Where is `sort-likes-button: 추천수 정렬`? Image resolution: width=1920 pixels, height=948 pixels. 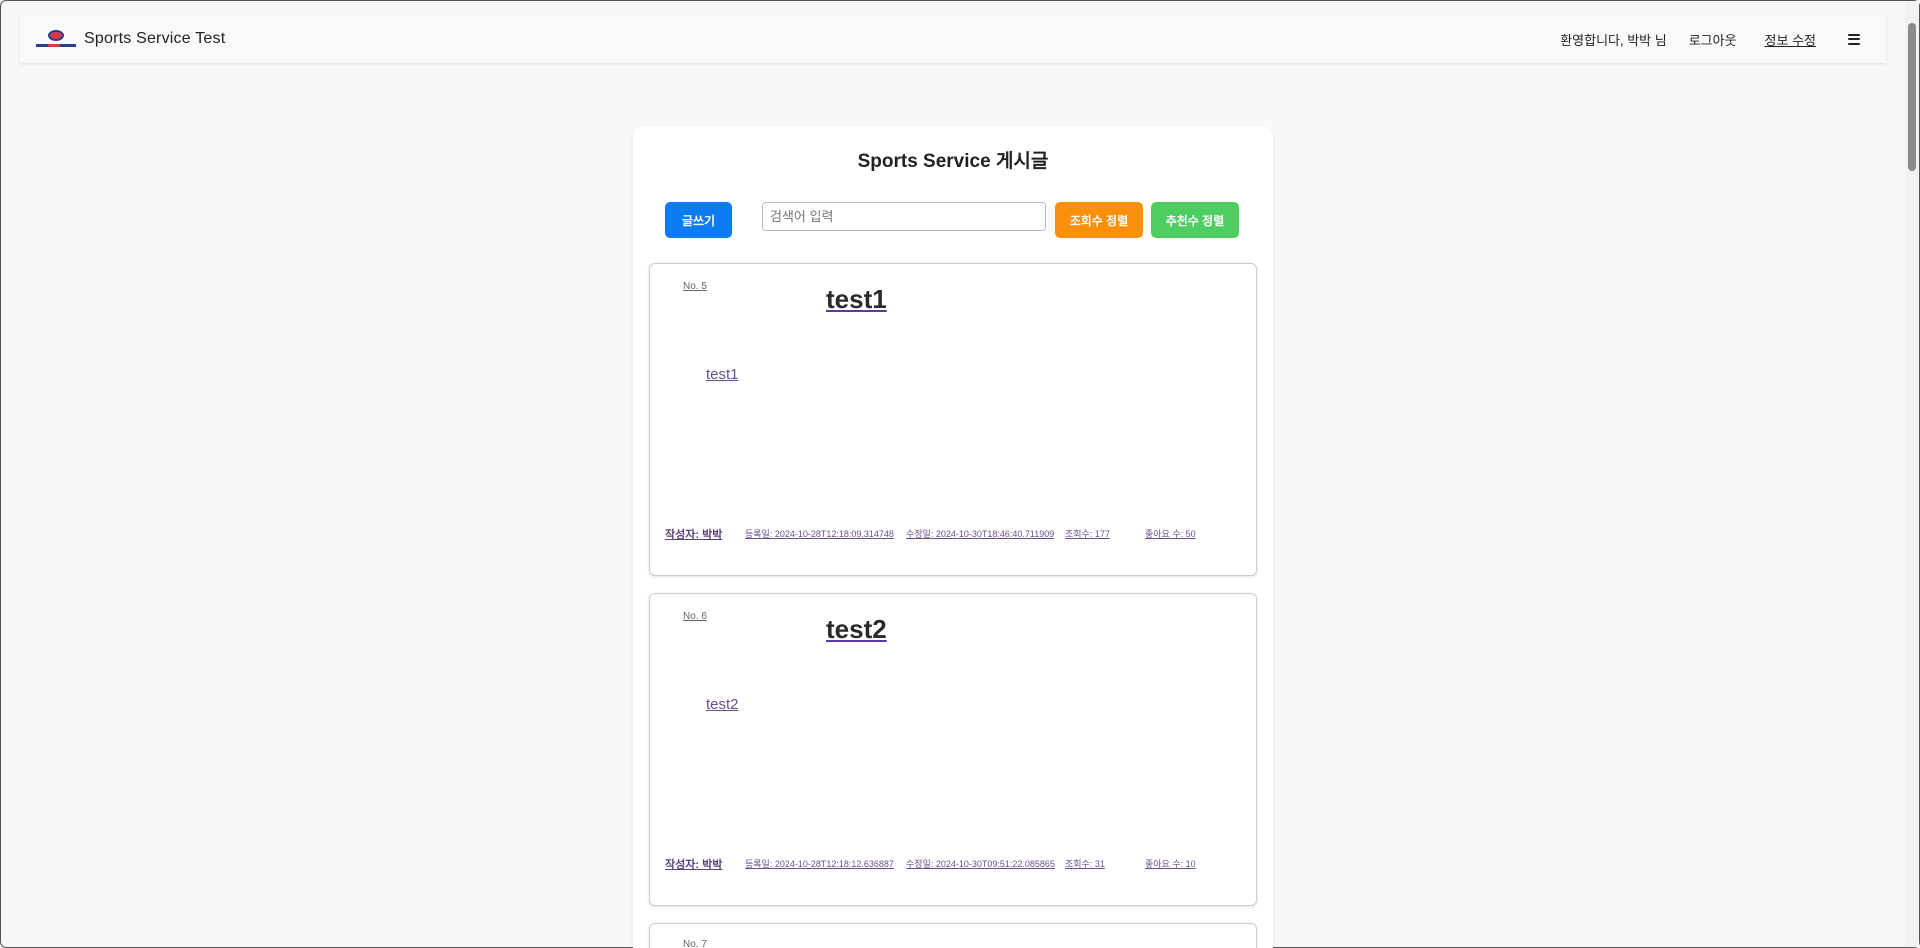
sort-likes-button: 추천수 정렬 is located at coordinates (1195, 220).